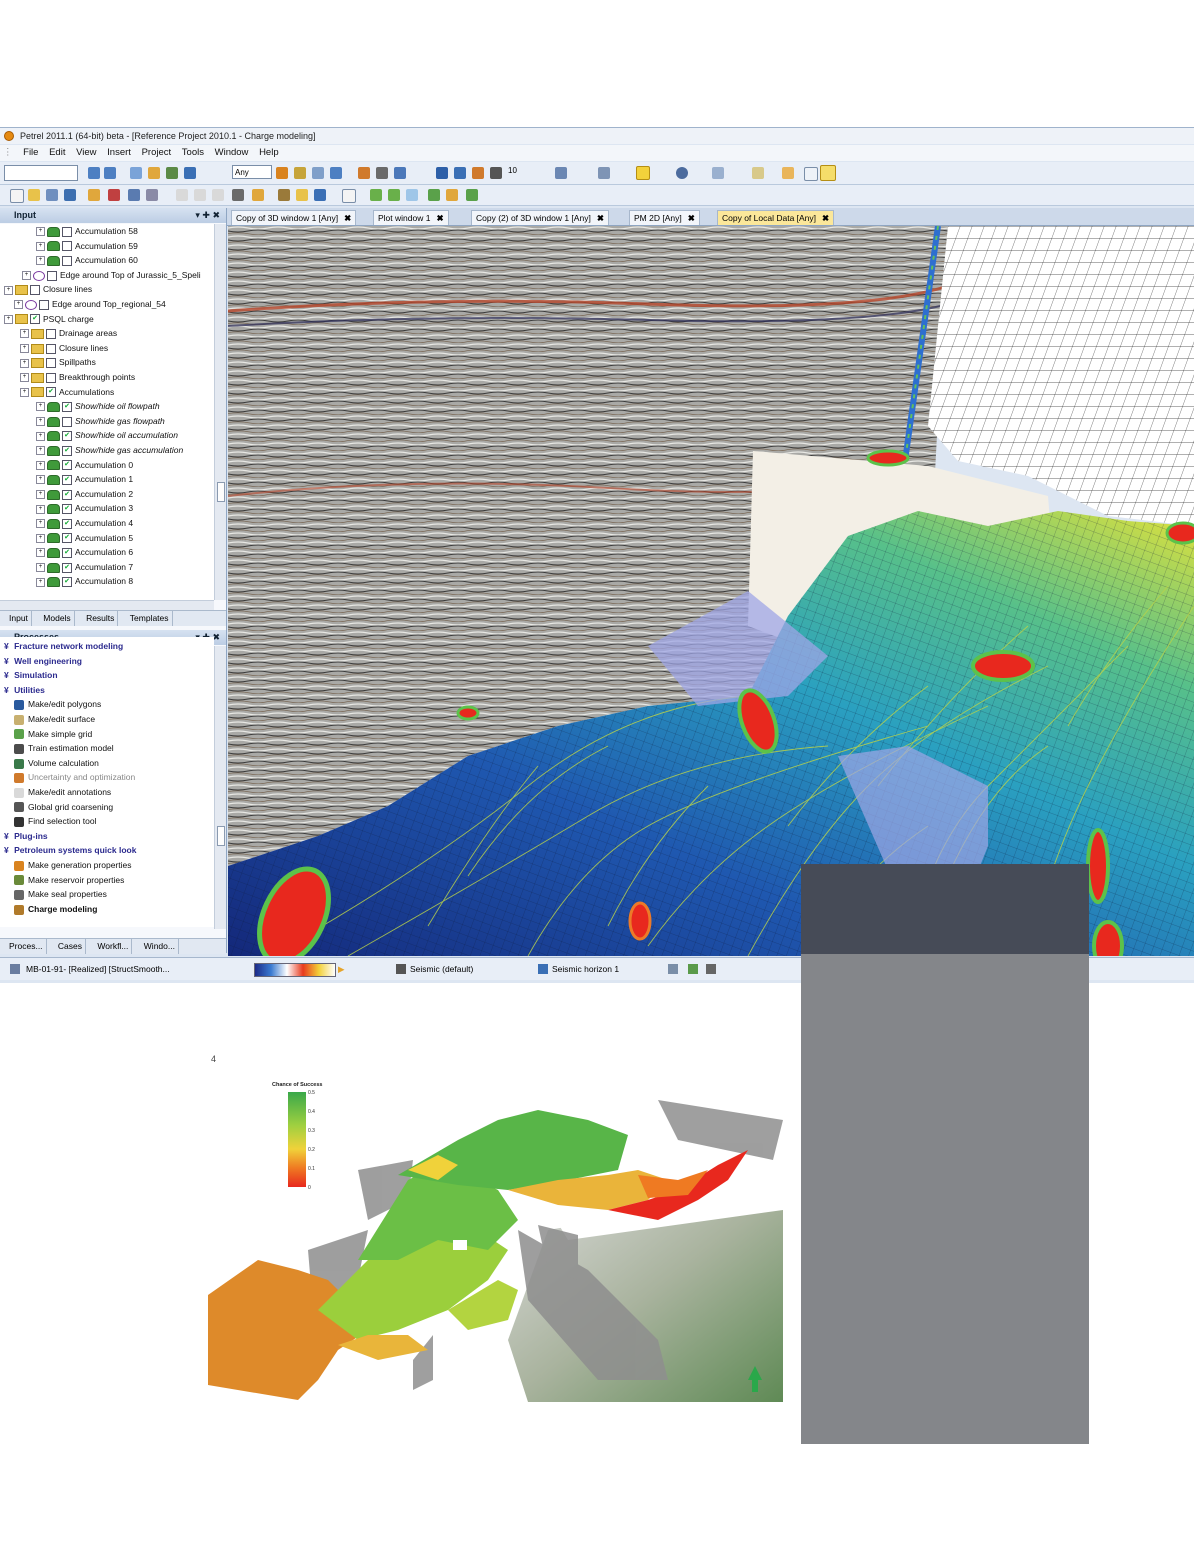  I want to click on tree-item: + Accumulation 59, so click(87, 246).